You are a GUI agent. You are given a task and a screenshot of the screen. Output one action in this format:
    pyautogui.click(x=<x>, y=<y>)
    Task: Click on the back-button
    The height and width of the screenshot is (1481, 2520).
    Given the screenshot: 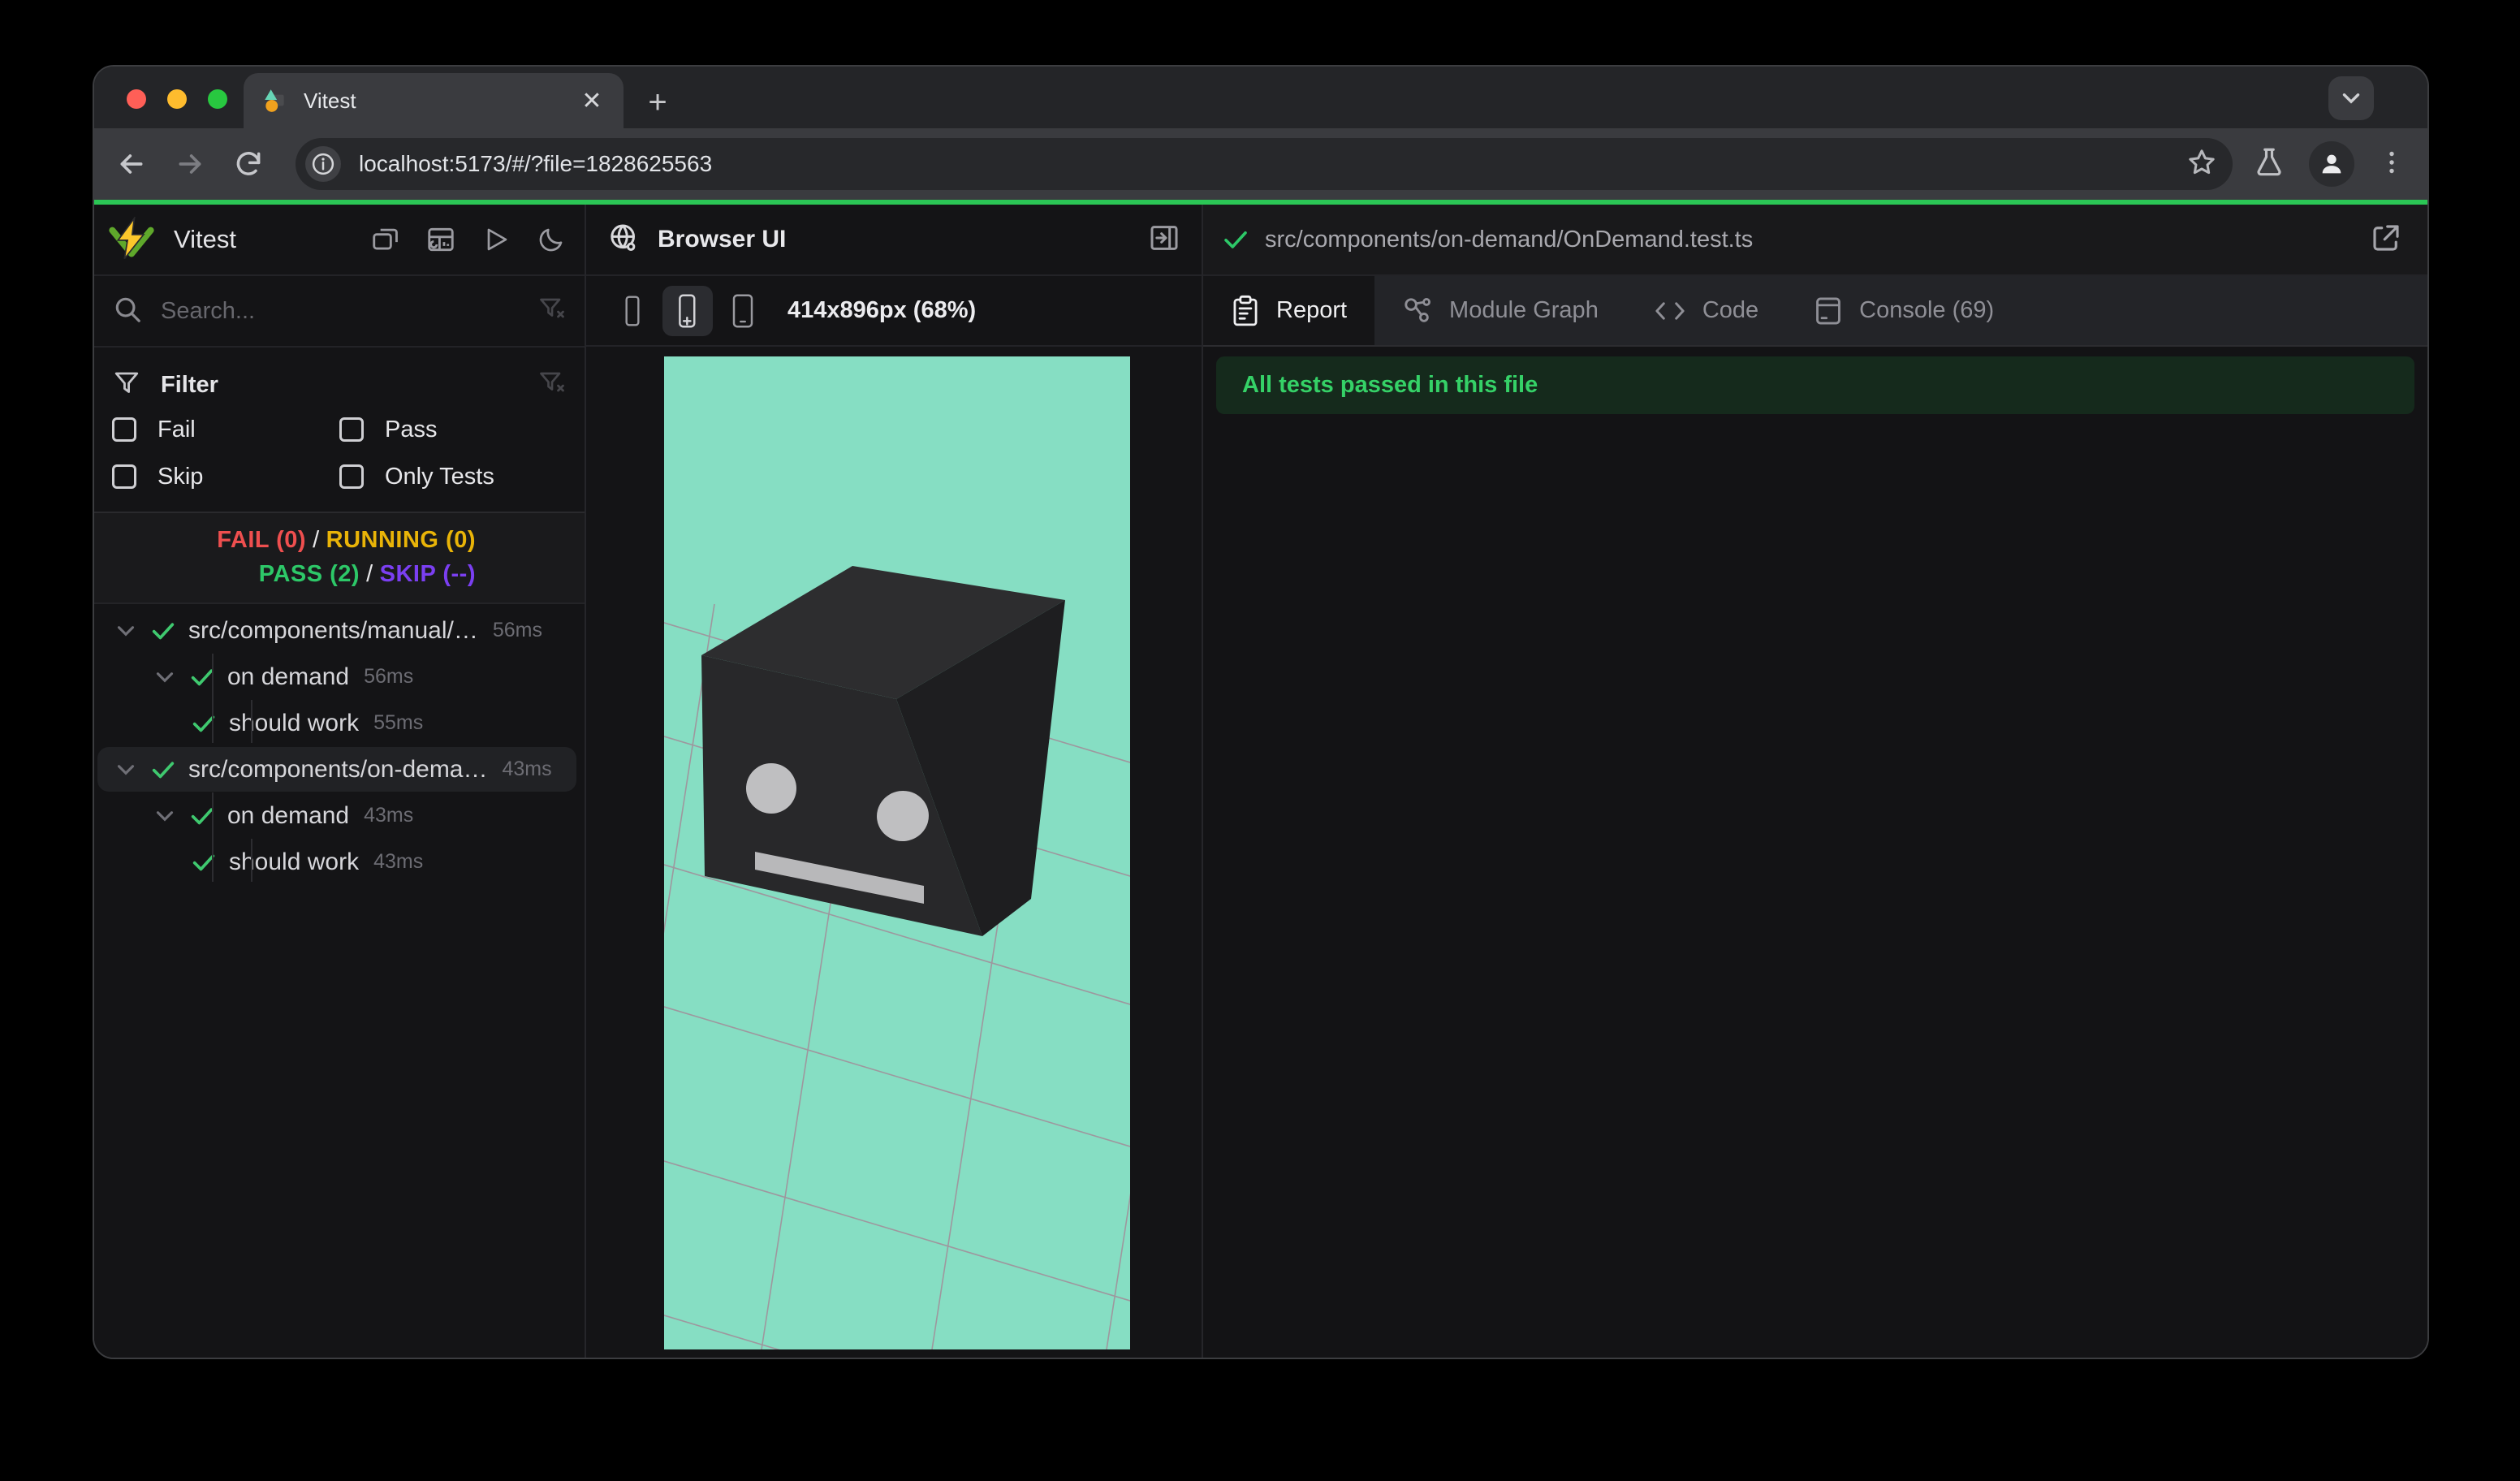 What is the action you would take?
    pyautogui.click(x=131, y=164)
    